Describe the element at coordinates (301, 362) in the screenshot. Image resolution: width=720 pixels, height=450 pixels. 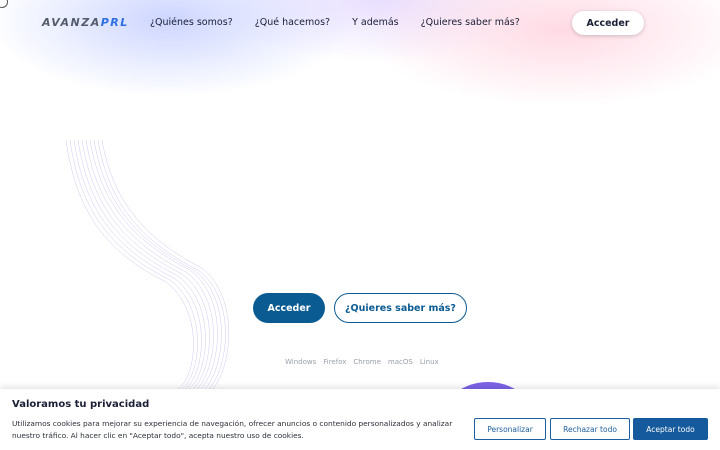
I see `platform-windows: Windows` at that location.